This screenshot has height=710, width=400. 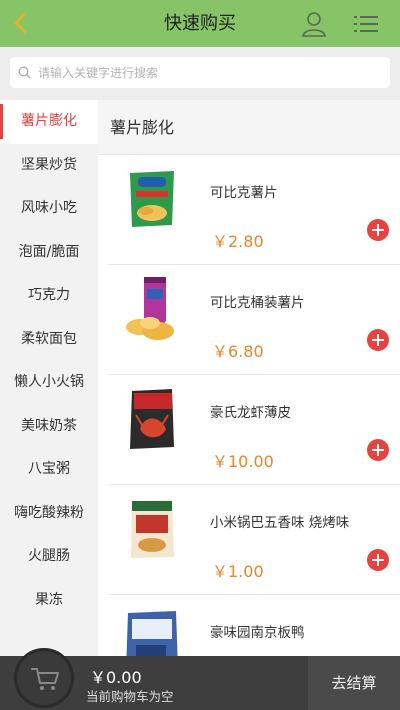 I want to click on search-input, so click(x=208, y=72).